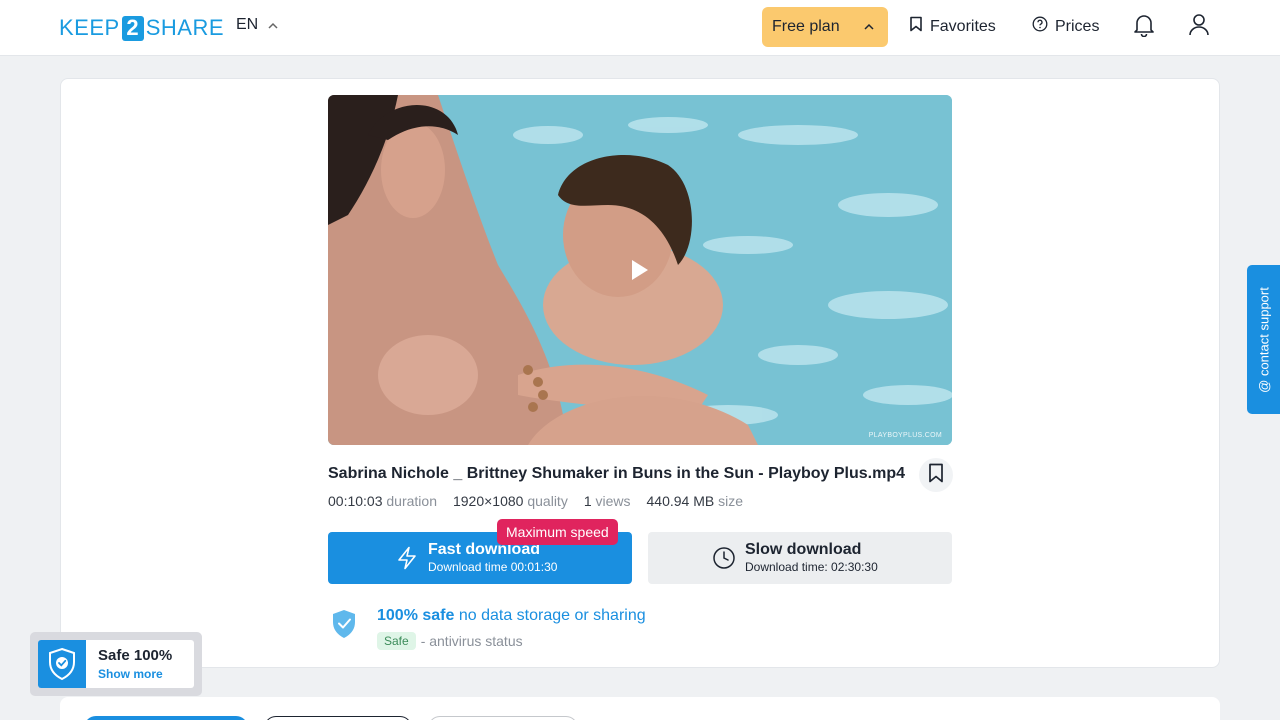 The height and width of the screenshot is (720, 1280). Describe the element at coordinates (344, 626) in the screenshot. I see `shield-check-icon` at that location.